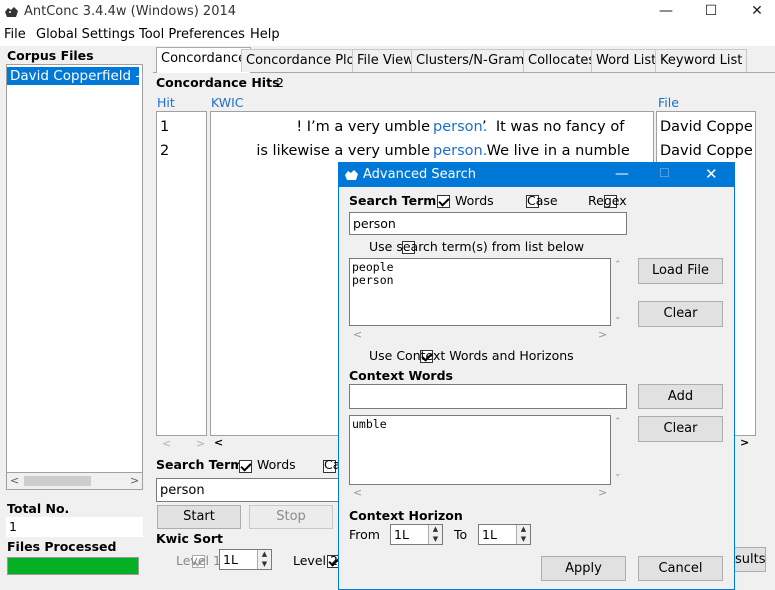  Describe the element at coordinates (602, 492) in the screenshot. I see `context-list-scroll-right-icon: >` at that location.